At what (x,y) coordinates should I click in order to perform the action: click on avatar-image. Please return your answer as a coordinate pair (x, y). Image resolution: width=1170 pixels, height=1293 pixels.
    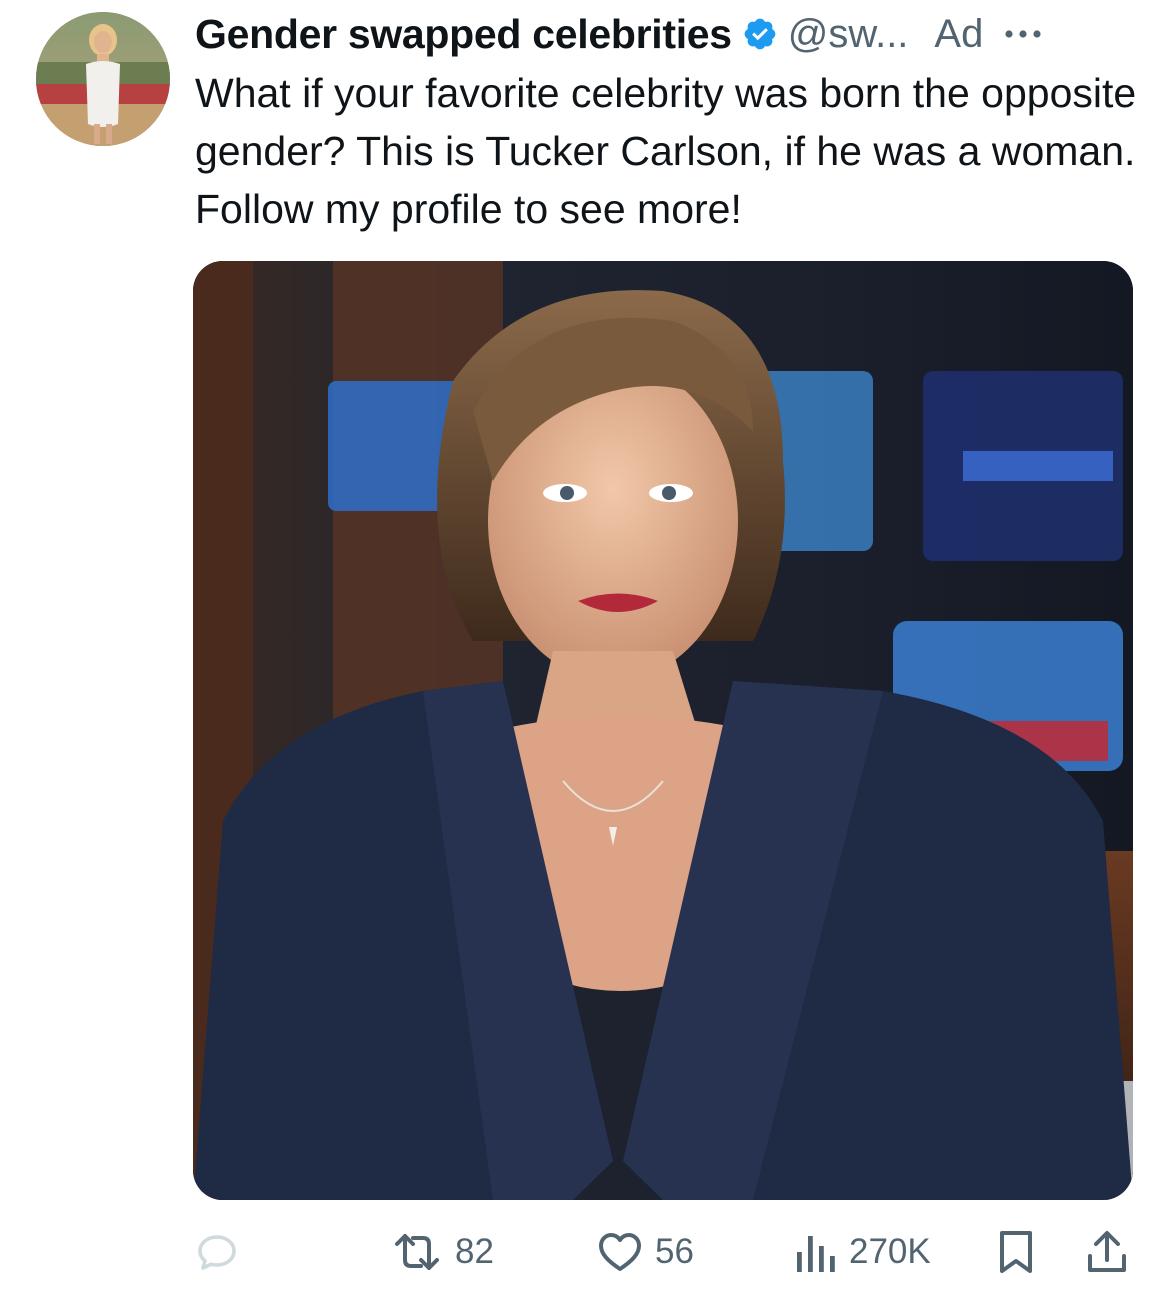
    Looking at the image, I should click on (103, 79).